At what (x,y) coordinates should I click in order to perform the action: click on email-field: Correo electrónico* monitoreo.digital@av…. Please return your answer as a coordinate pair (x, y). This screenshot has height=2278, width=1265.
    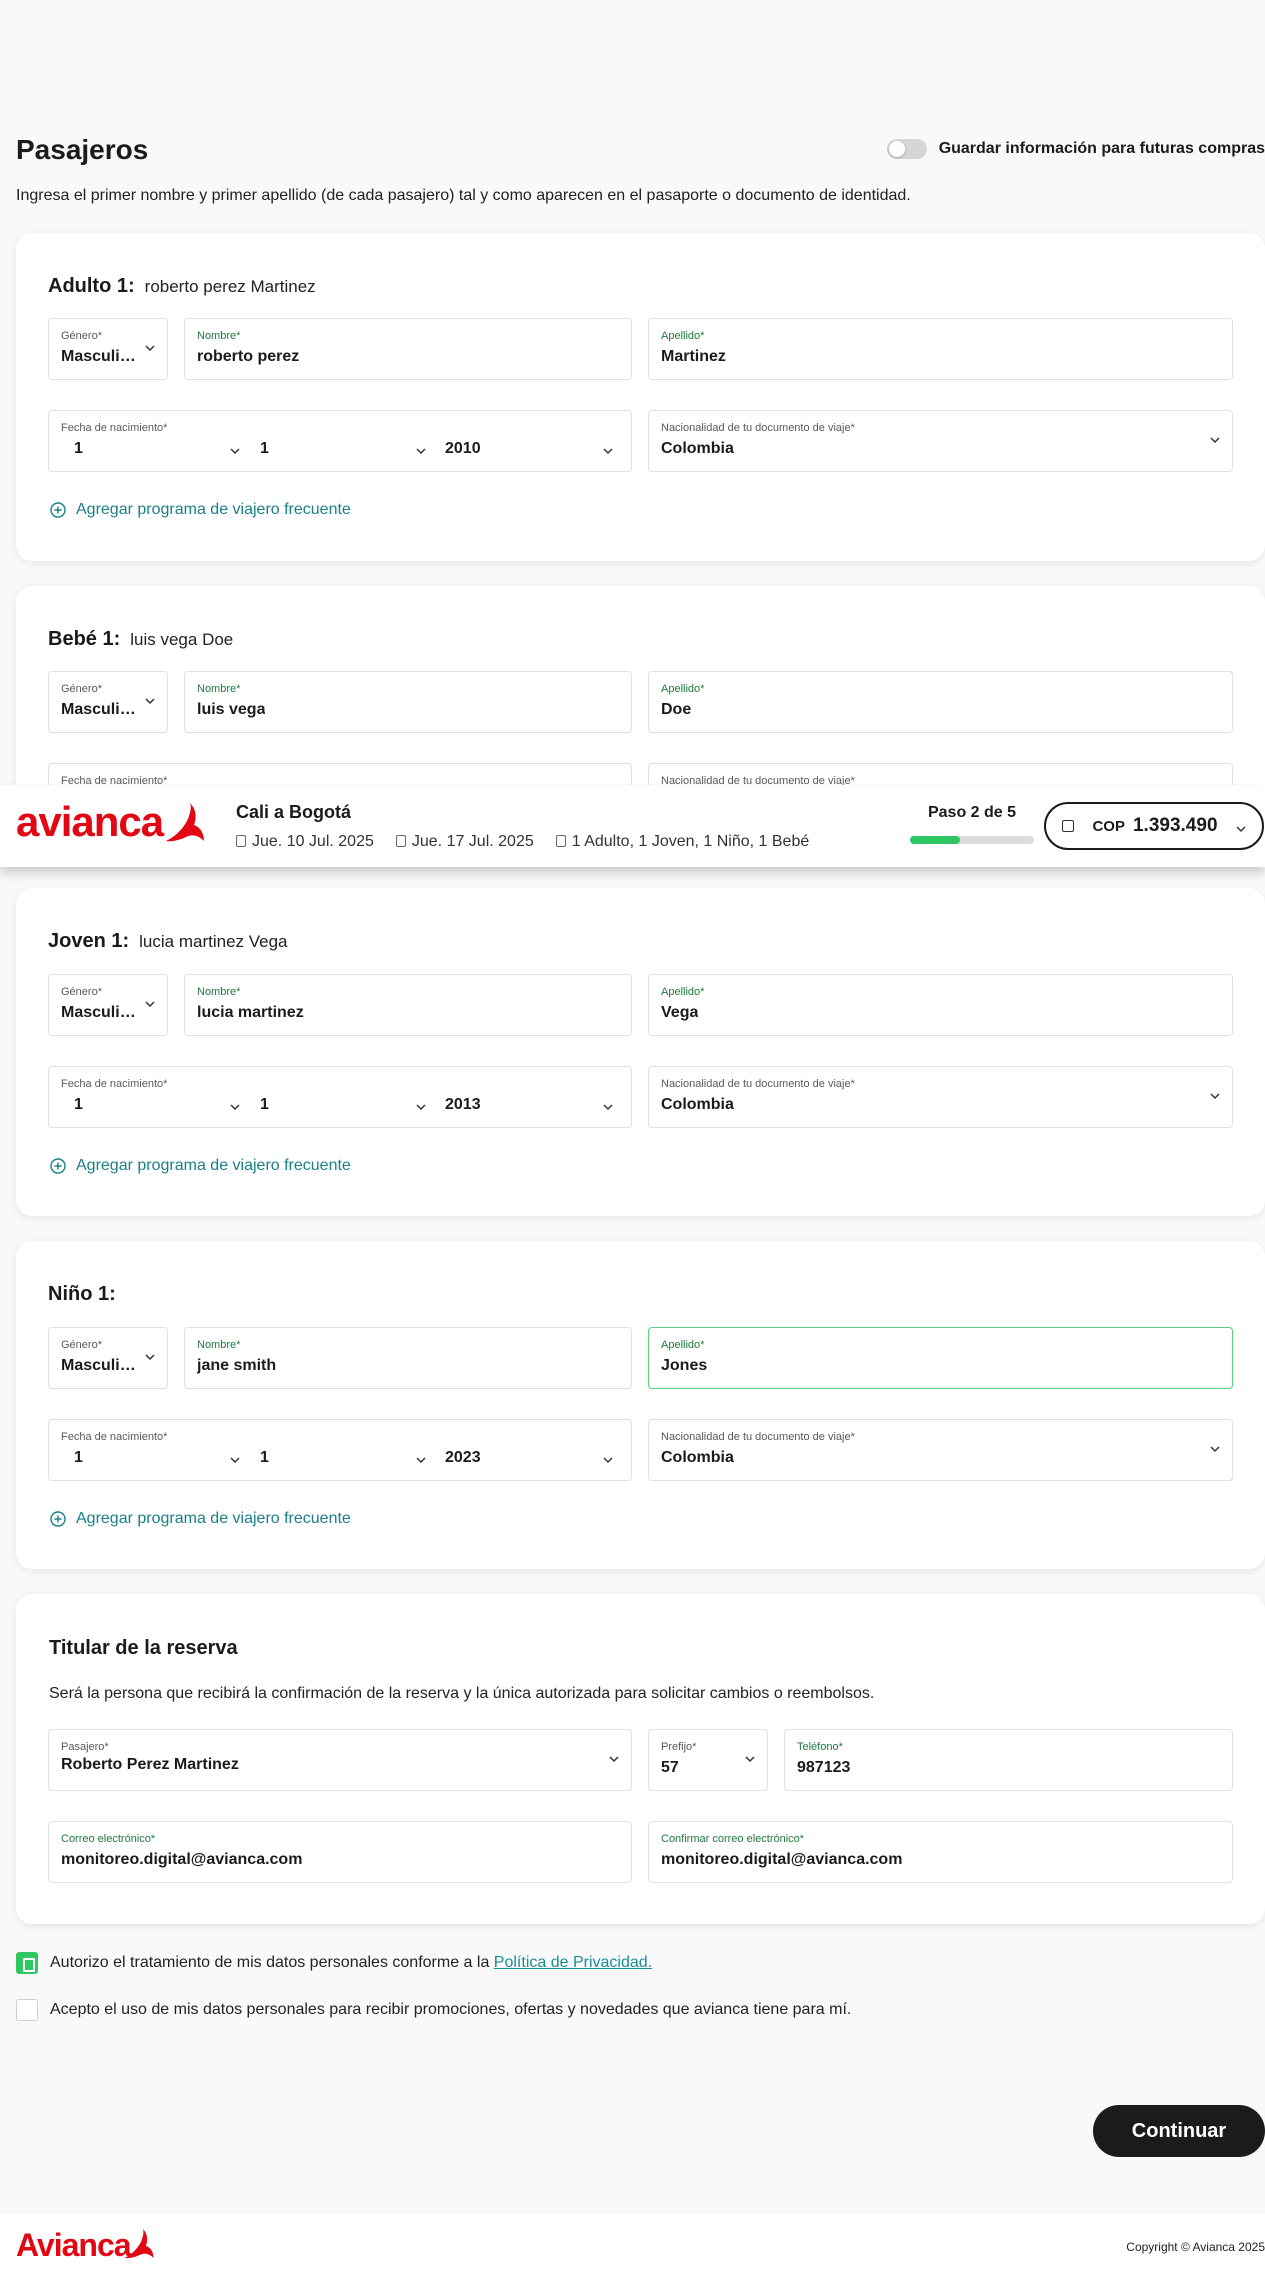
    Looking at the image, I should click on (340, 1852).